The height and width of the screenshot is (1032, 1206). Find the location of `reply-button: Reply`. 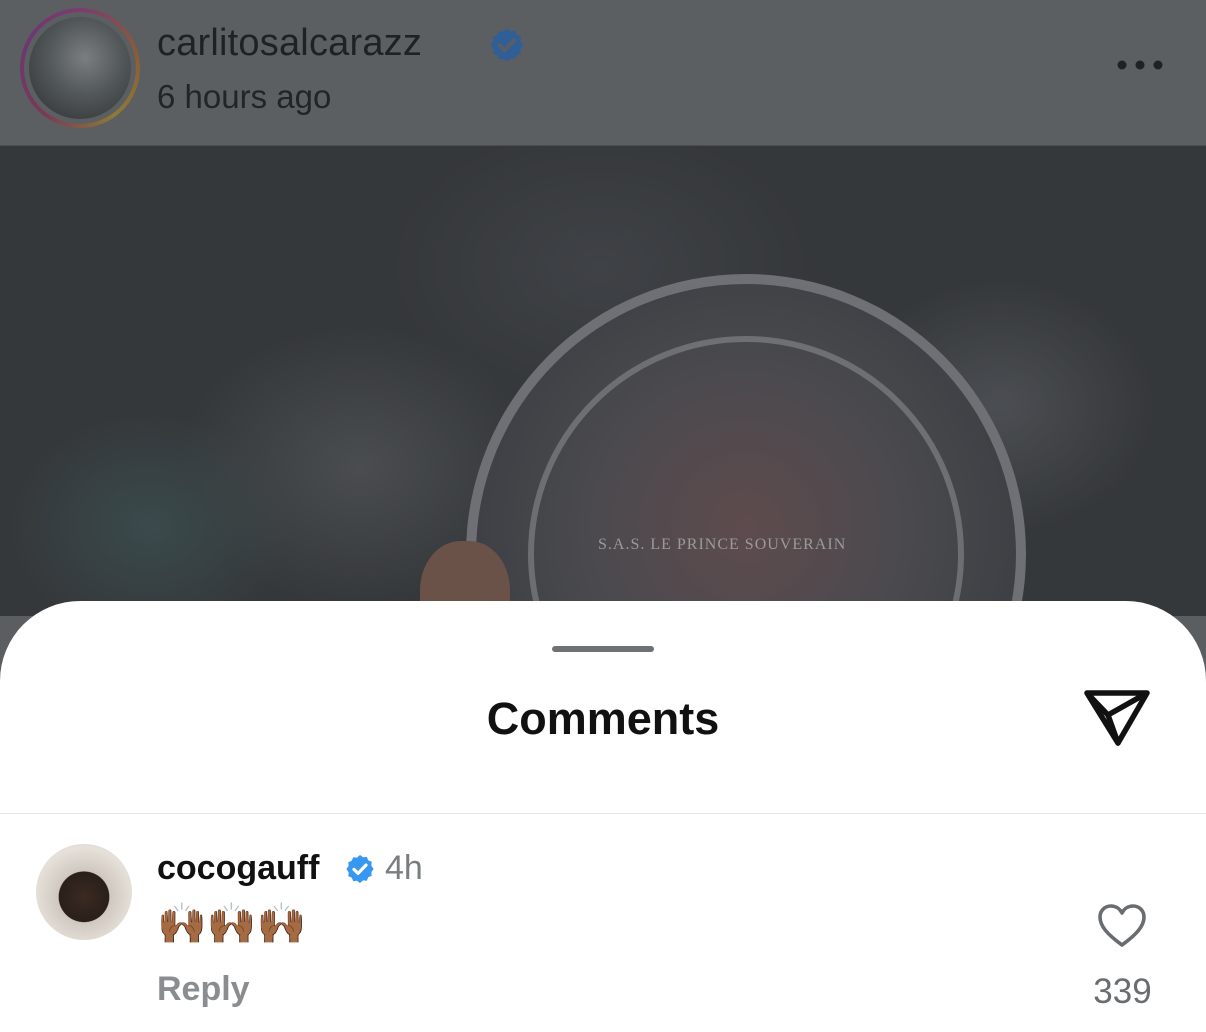

reply-button: Reply is located at coordinates (203, 989).